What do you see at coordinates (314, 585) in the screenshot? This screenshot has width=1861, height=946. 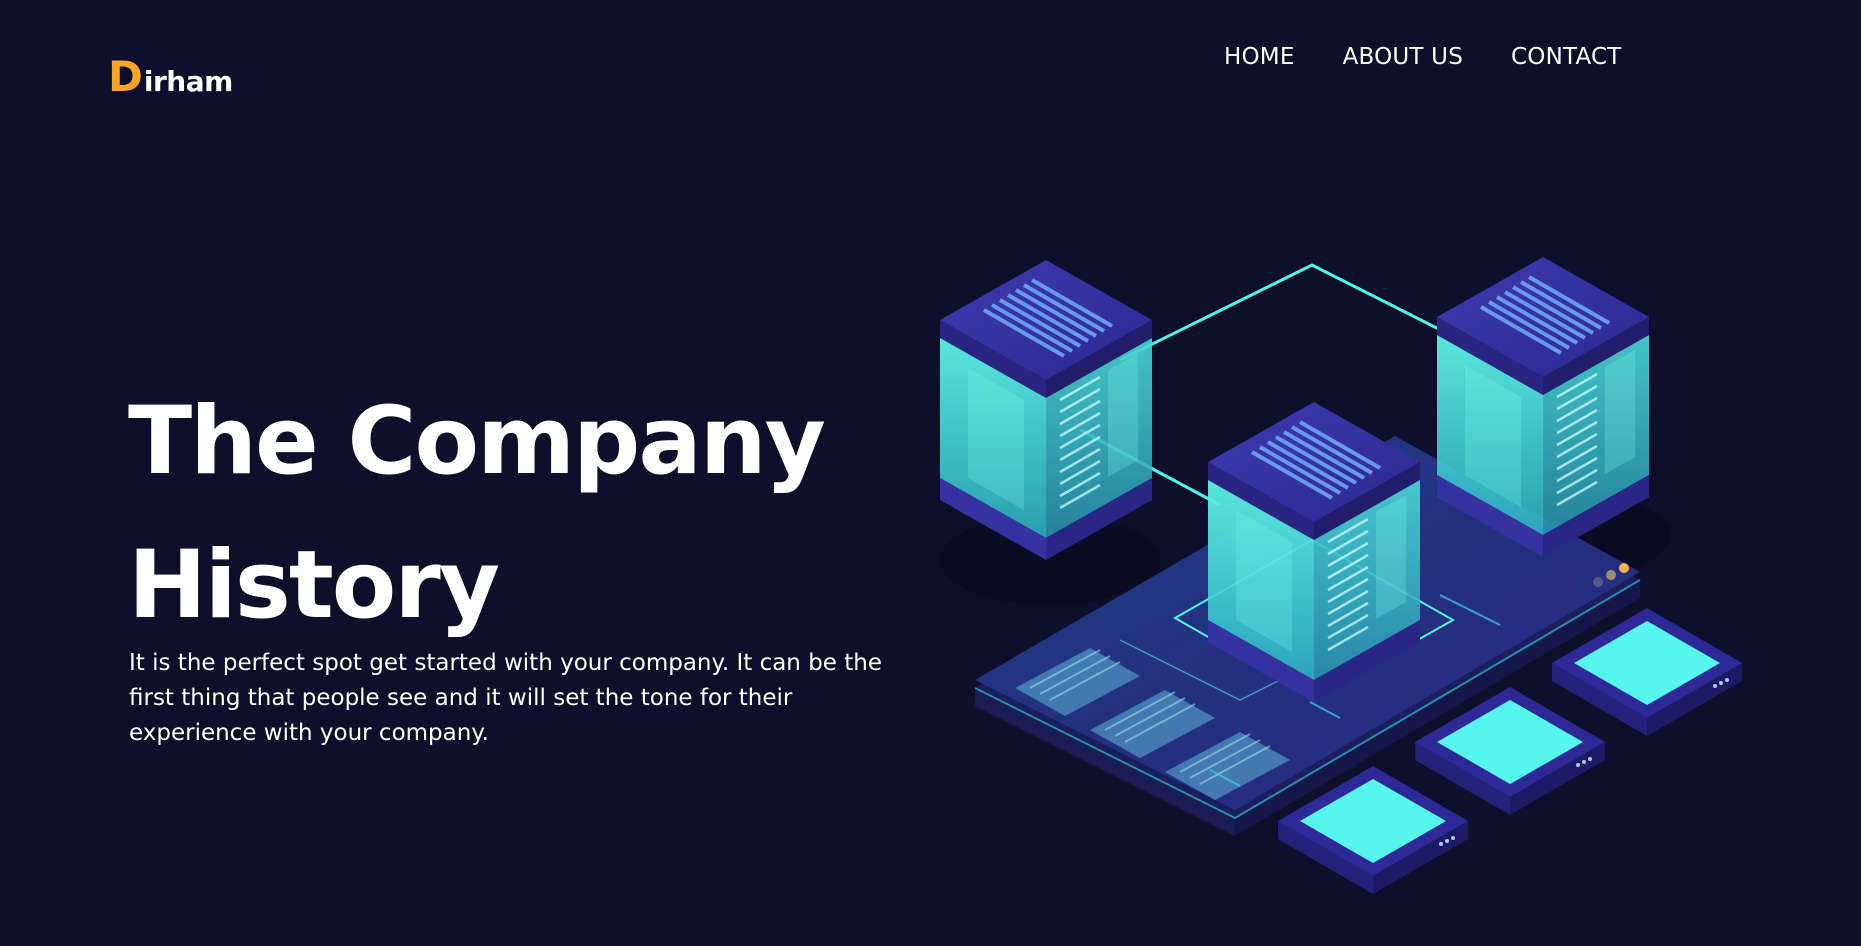 I see `hero-title-line-2: History` at bounding box center [314, 585].